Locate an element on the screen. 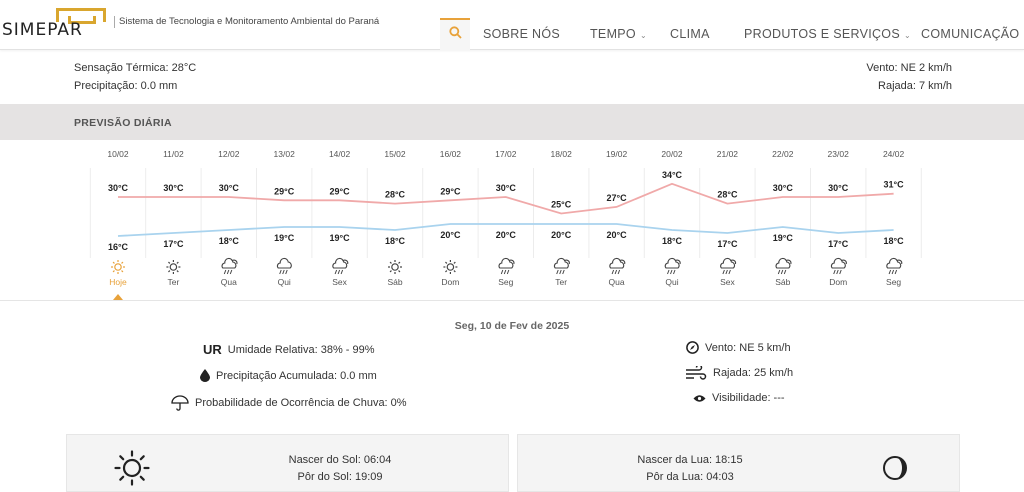 The width and height of the screenshot is (1024, 492). visibility-row: Visibilidade: --- is located at coordinates (739, 398).